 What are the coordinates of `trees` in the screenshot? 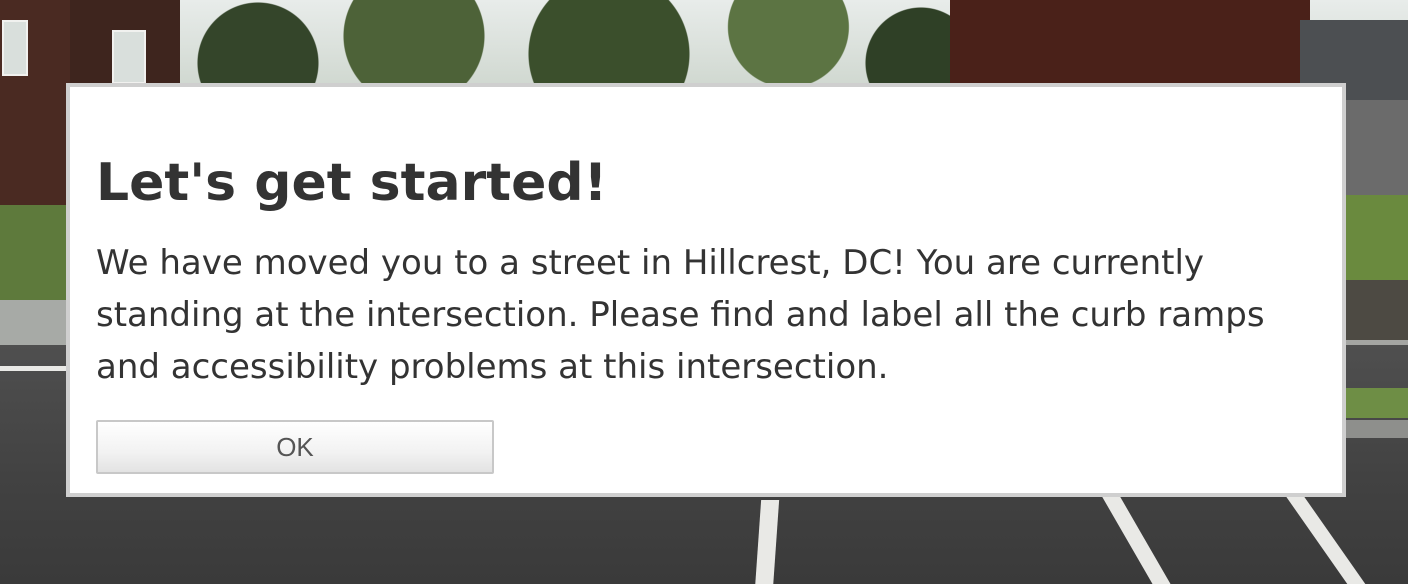 It's located at (570, 45).